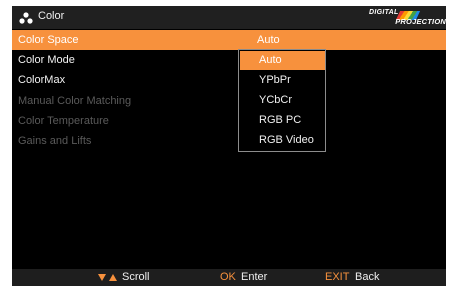 This screenshot has height=291, width=450. What do you see at coordinates (63, 121) in the screenshot?
I see `menu-item-label: Color Temperature` at bounding box center [63, 121].